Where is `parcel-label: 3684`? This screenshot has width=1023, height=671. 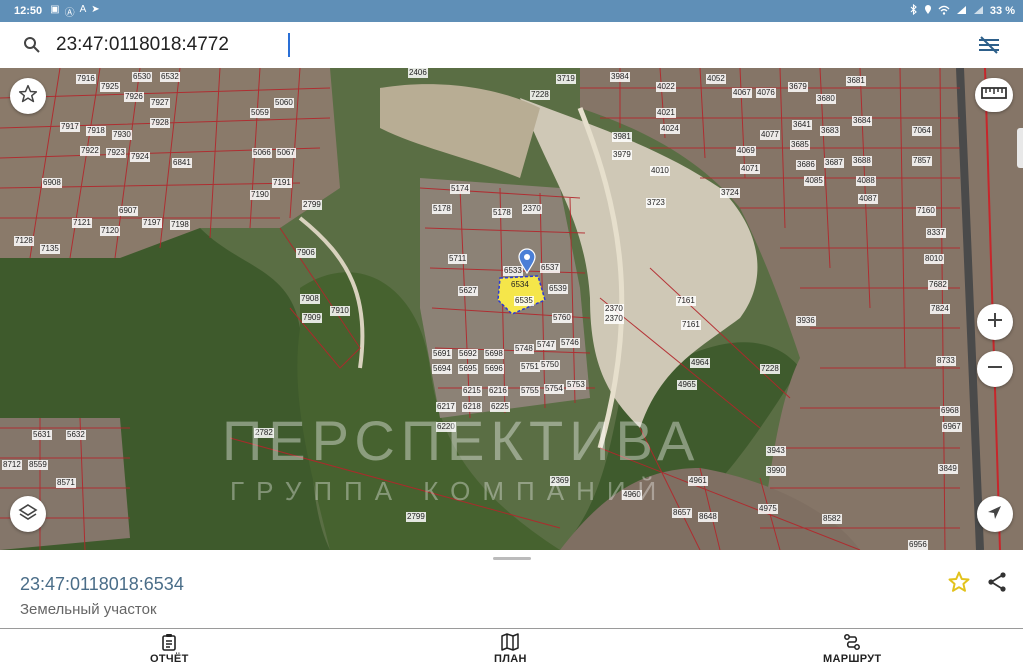 parcel-label: 3684 is located at coordinates (862, 121).